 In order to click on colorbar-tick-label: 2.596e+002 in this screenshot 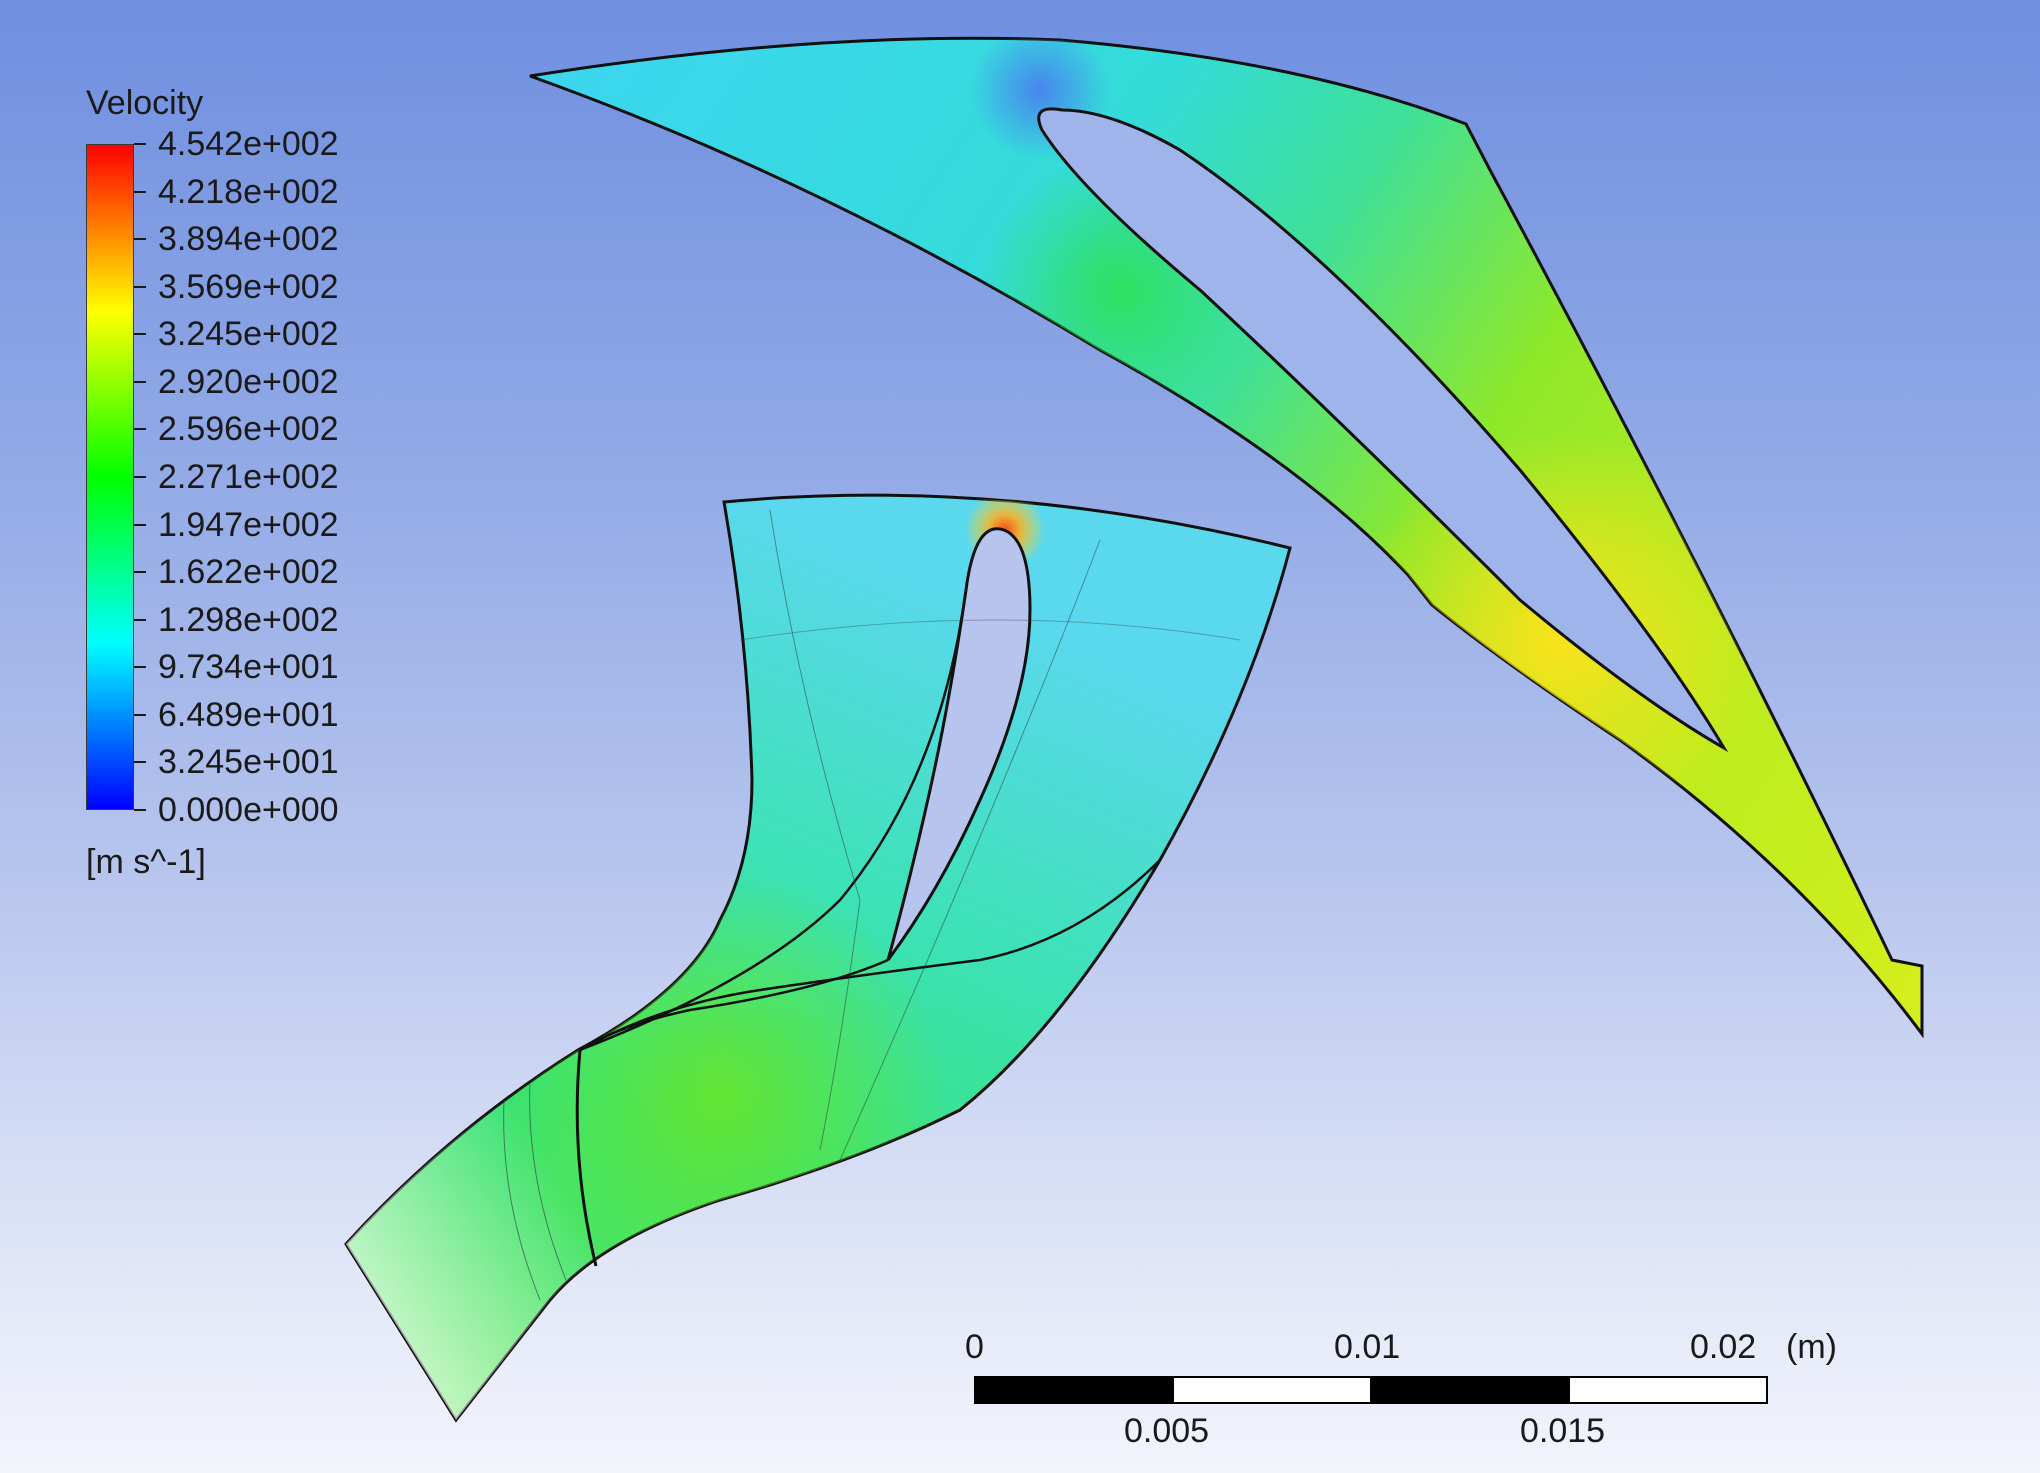, I will do `click(248, 429)`.